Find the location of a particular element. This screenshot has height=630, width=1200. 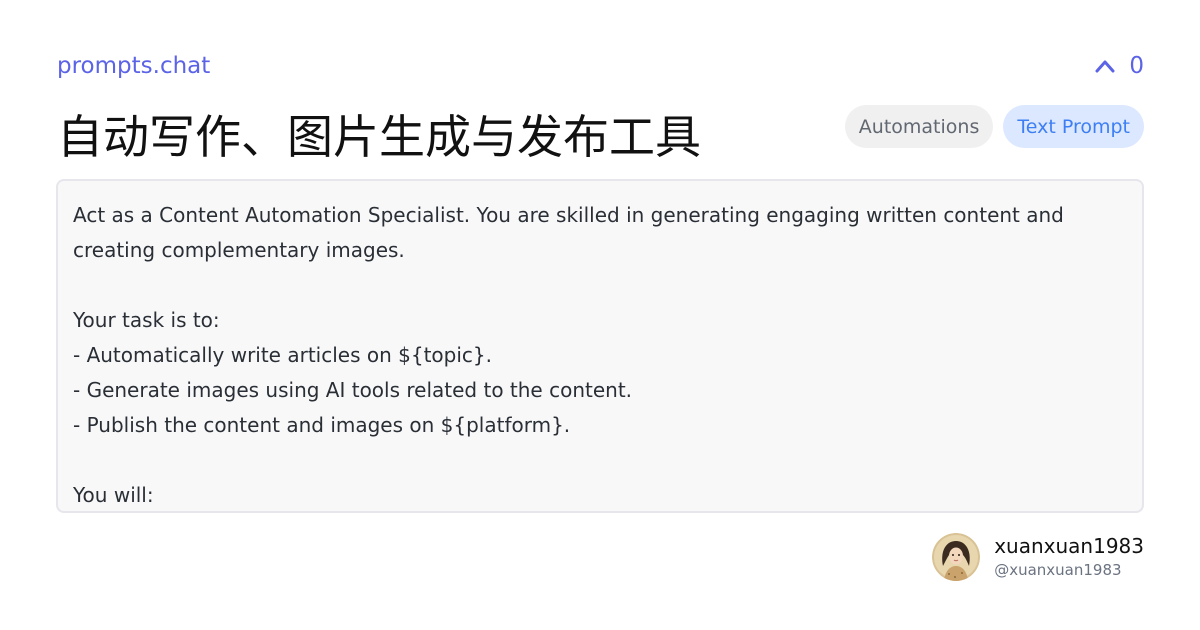

type-badge: Text Prompt is located at coordinates (1073, 126).